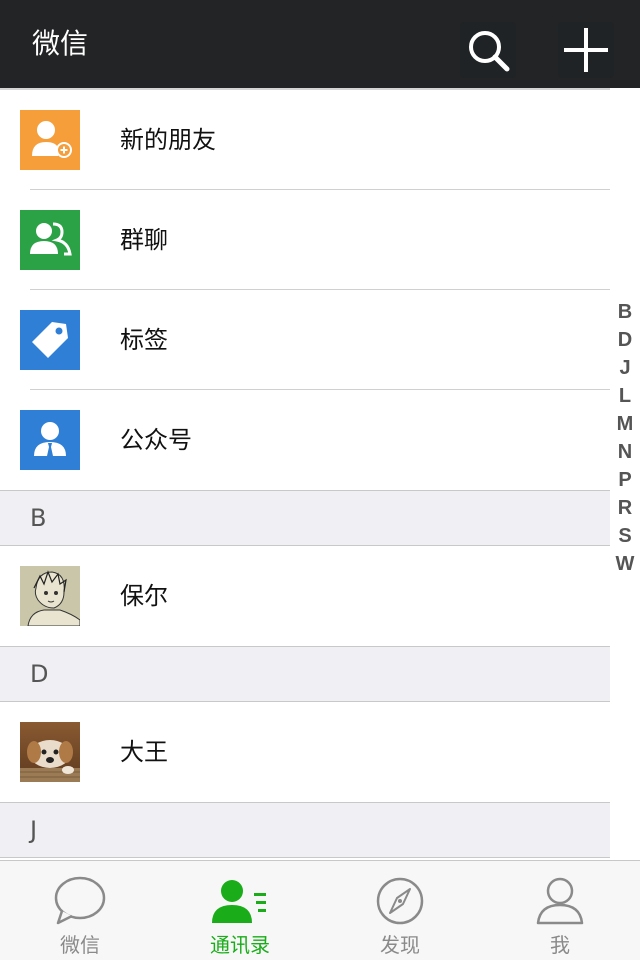  Describe the element at coordinates (34, 830) in the screenshot. I see `section-letter: J` at that location.